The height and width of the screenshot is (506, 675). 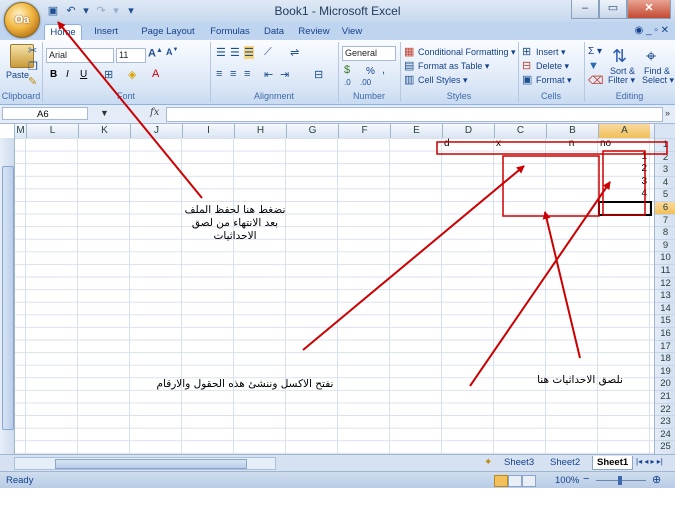 I want to click on tab-review: Review, so click(x=314, y=32).